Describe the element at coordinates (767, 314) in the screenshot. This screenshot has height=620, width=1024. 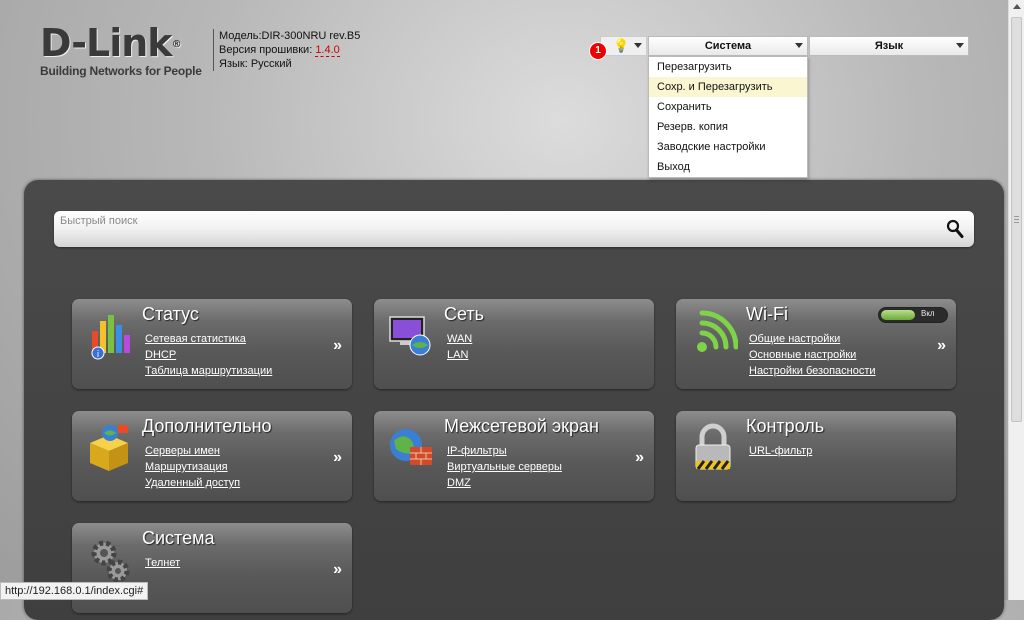
I see `card-title: Wi-Fi` at that location.